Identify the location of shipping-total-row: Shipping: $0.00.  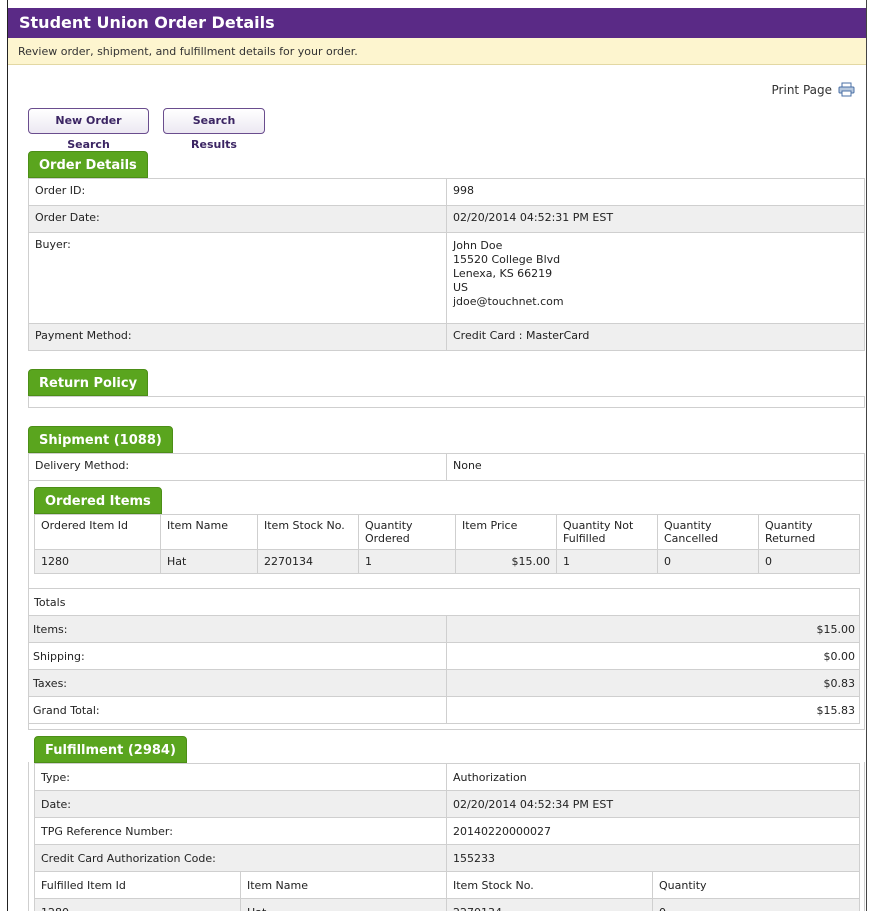
(444, 656).